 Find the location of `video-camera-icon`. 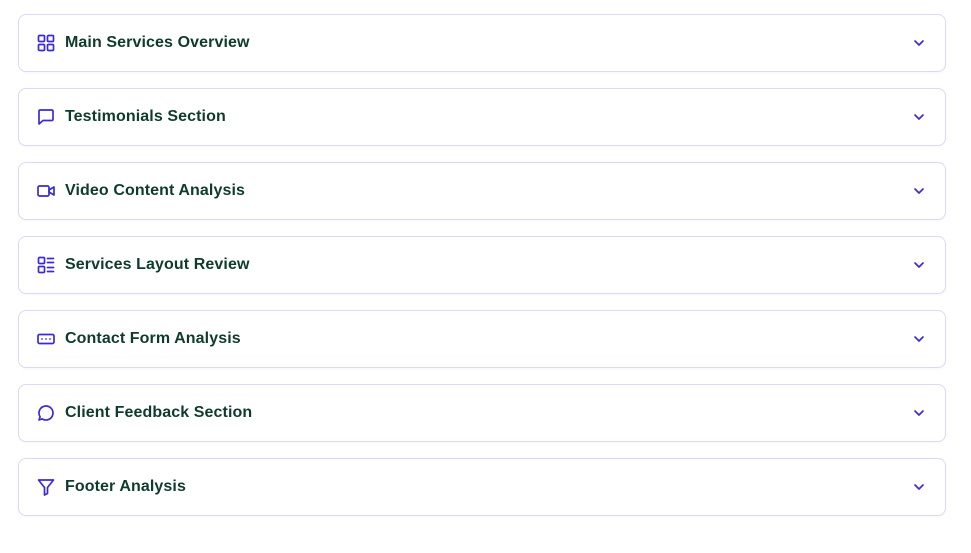

video-camera-icon is located at coordinates (46, 191).